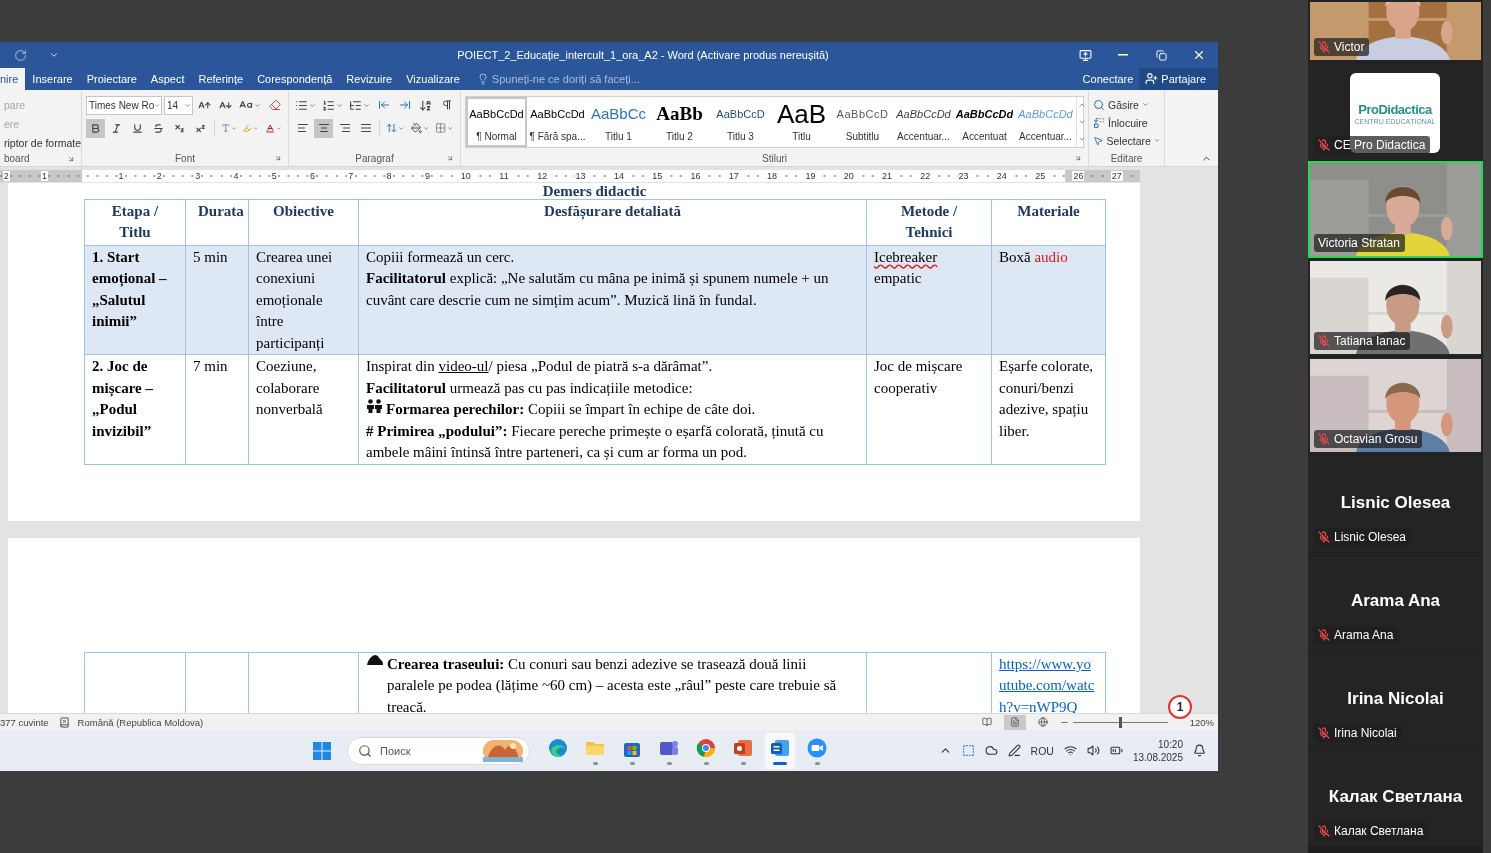  Describe the element at coordinates (618, 113) in the screenshot. I see `style-preview: AaBbCc` at that location.